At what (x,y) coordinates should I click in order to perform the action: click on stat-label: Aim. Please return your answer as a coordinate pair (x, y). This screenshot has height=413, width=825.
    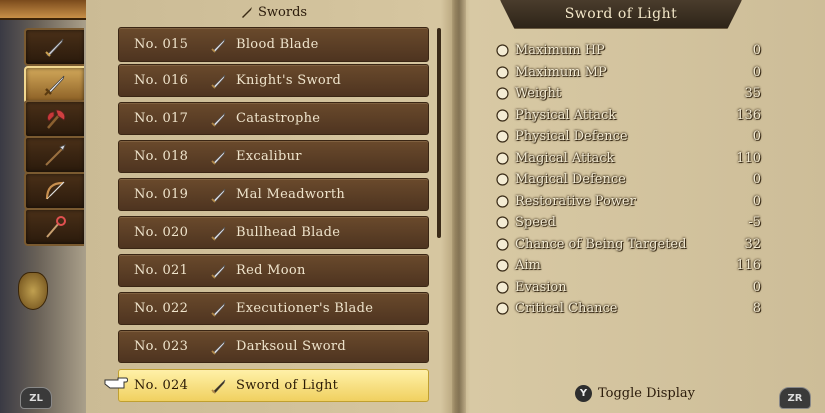
    Looking at the image, I should click on (528, 265).